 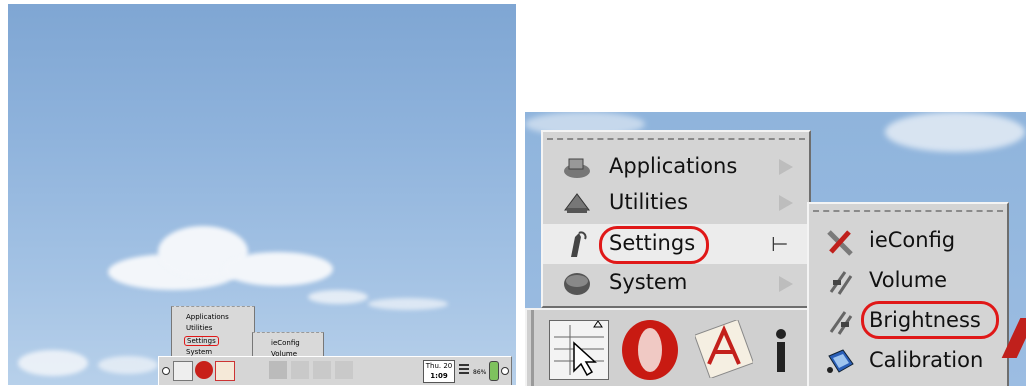 I want to click on submenu-item-calibration: Calibration, so click(x=908, y=360).